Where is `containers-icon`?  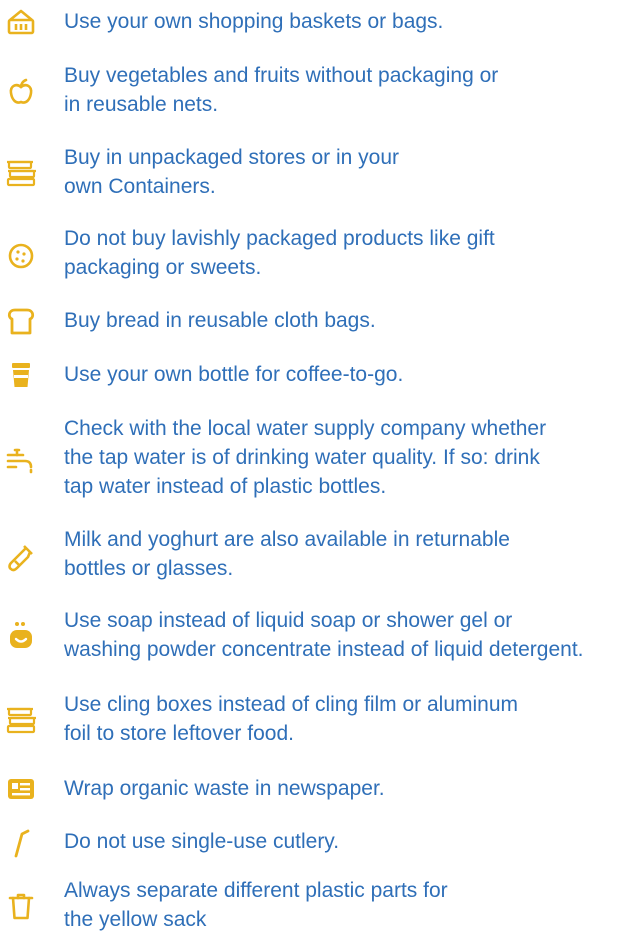
containers-icon is located at coordinates (21, 172).